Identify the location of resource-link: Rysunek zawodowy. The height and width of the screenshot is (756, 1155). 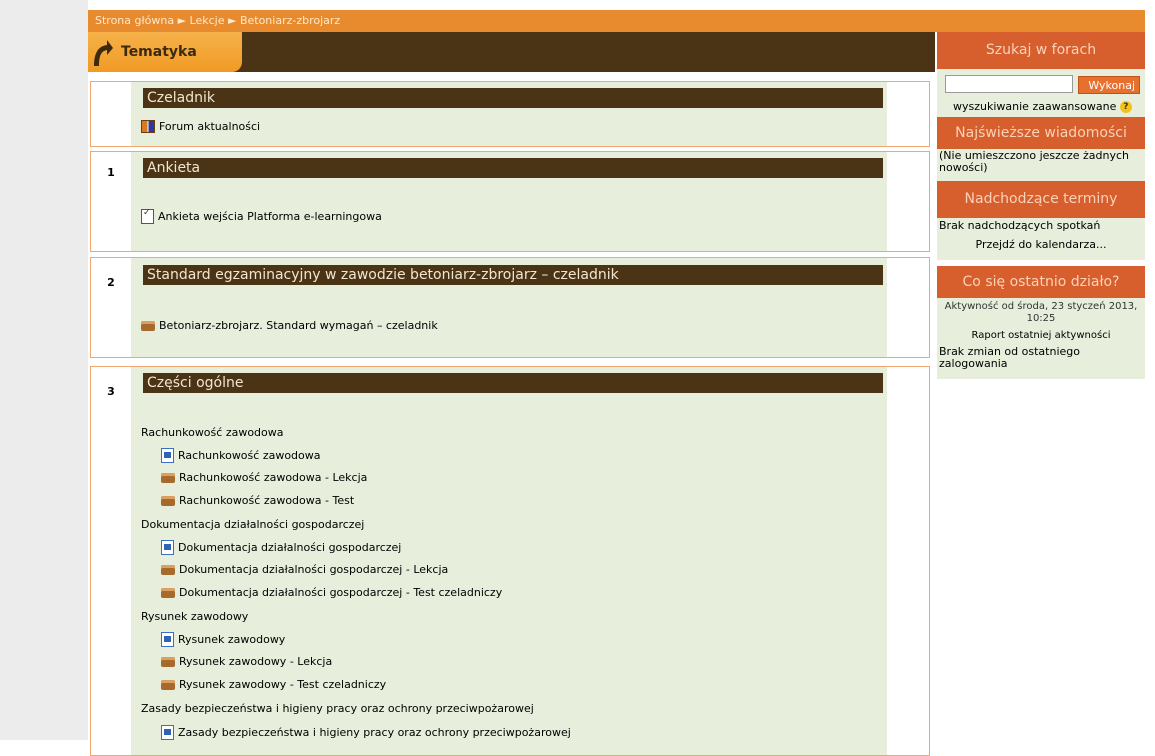
(223, 639).